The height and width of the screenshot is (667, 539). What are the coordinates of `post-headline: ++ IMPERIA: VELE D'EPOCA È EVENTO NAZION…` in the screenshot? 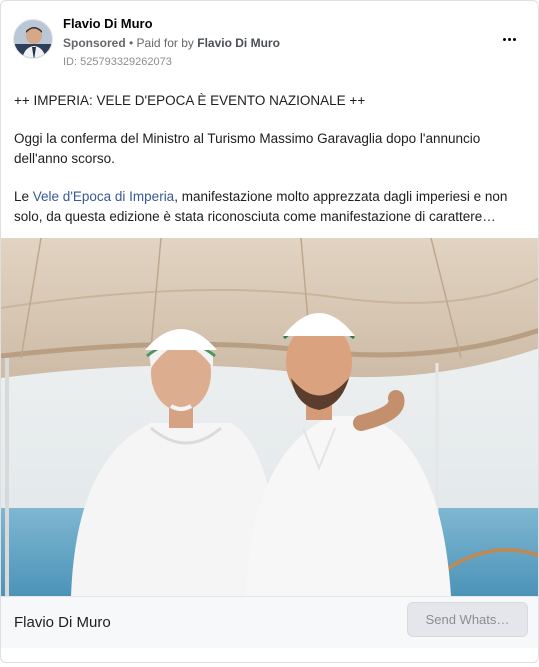 It's located at (190, 100).